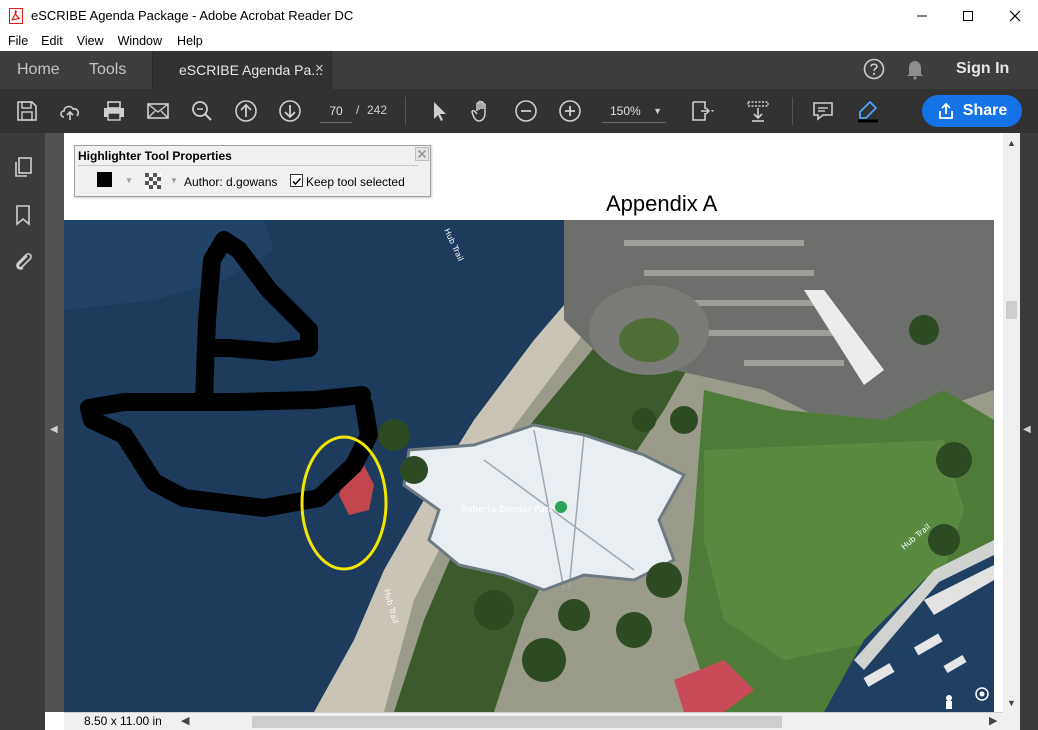 This screenshot has width=1038, height=730. What do you see at coordinates (508, 510) in the screenshot?
I see `map-place-label: Roberta Bondar Park` at bounding box center [508, 510].